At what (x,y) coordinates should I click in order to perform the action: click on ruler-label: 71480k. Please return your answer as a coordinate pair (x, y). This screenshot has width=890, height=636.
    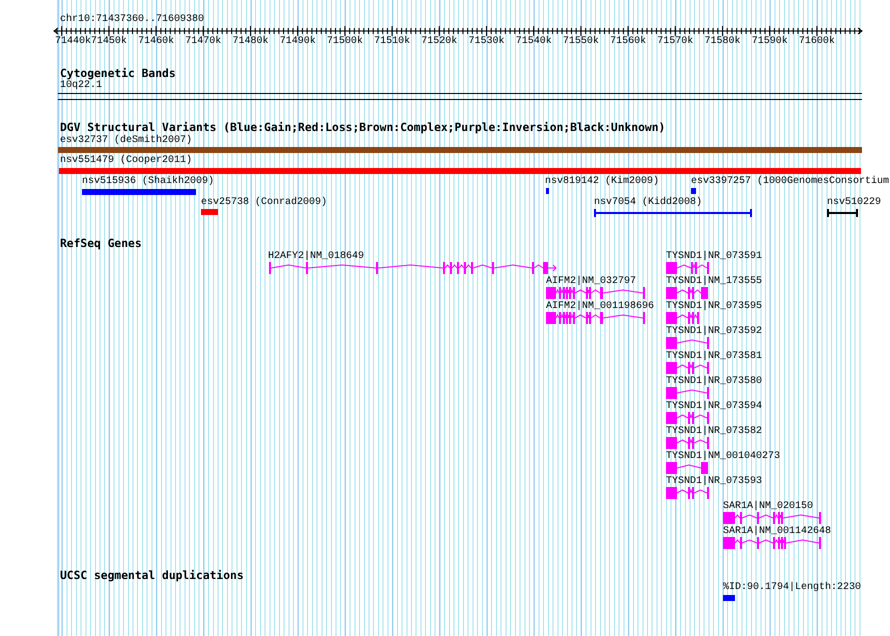
    Looking at the image, I should click on (250, 41).